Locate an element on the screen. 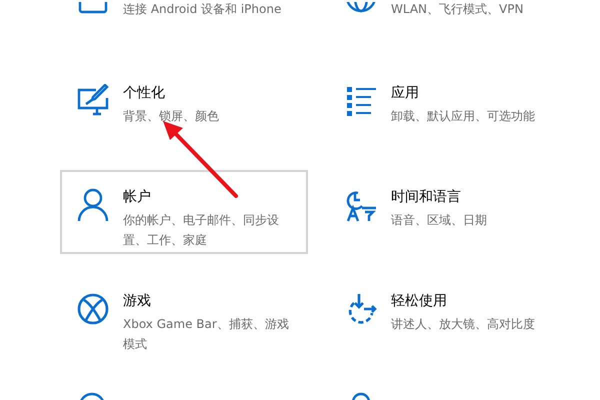 This screenshot has width=600, height=400. monitor-brush-icon is located at coordinates (93, 101).